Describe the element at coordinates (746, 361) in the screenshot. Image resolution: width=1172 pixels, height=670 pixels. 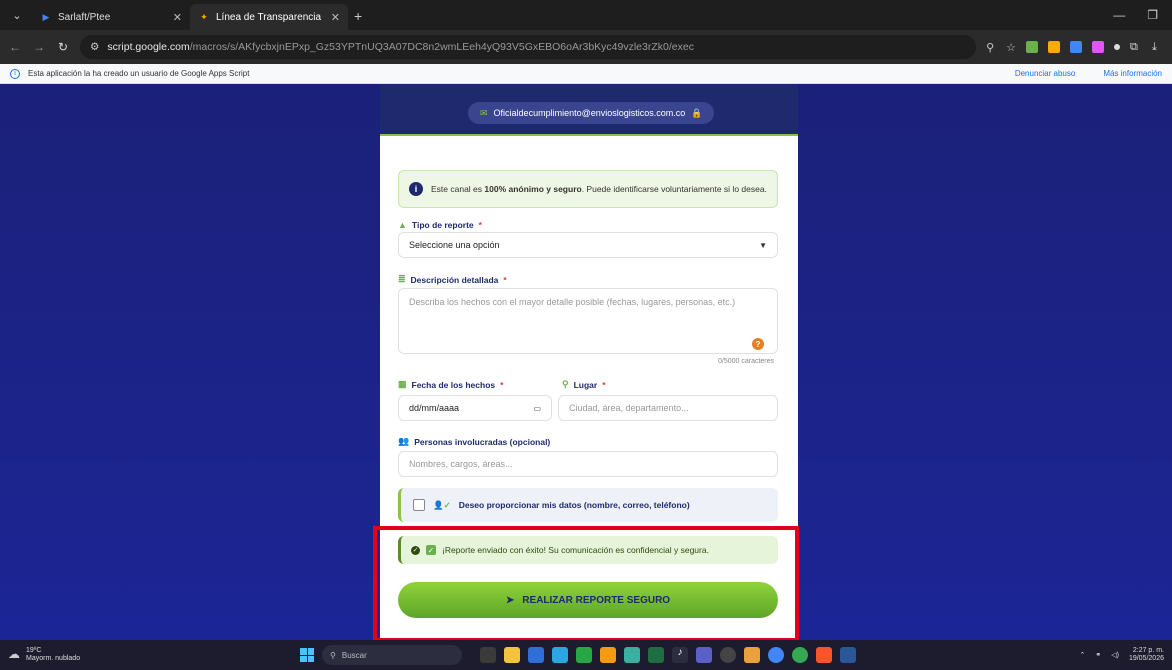
I see `char-counter: 0/5000 caracteres` at that location.